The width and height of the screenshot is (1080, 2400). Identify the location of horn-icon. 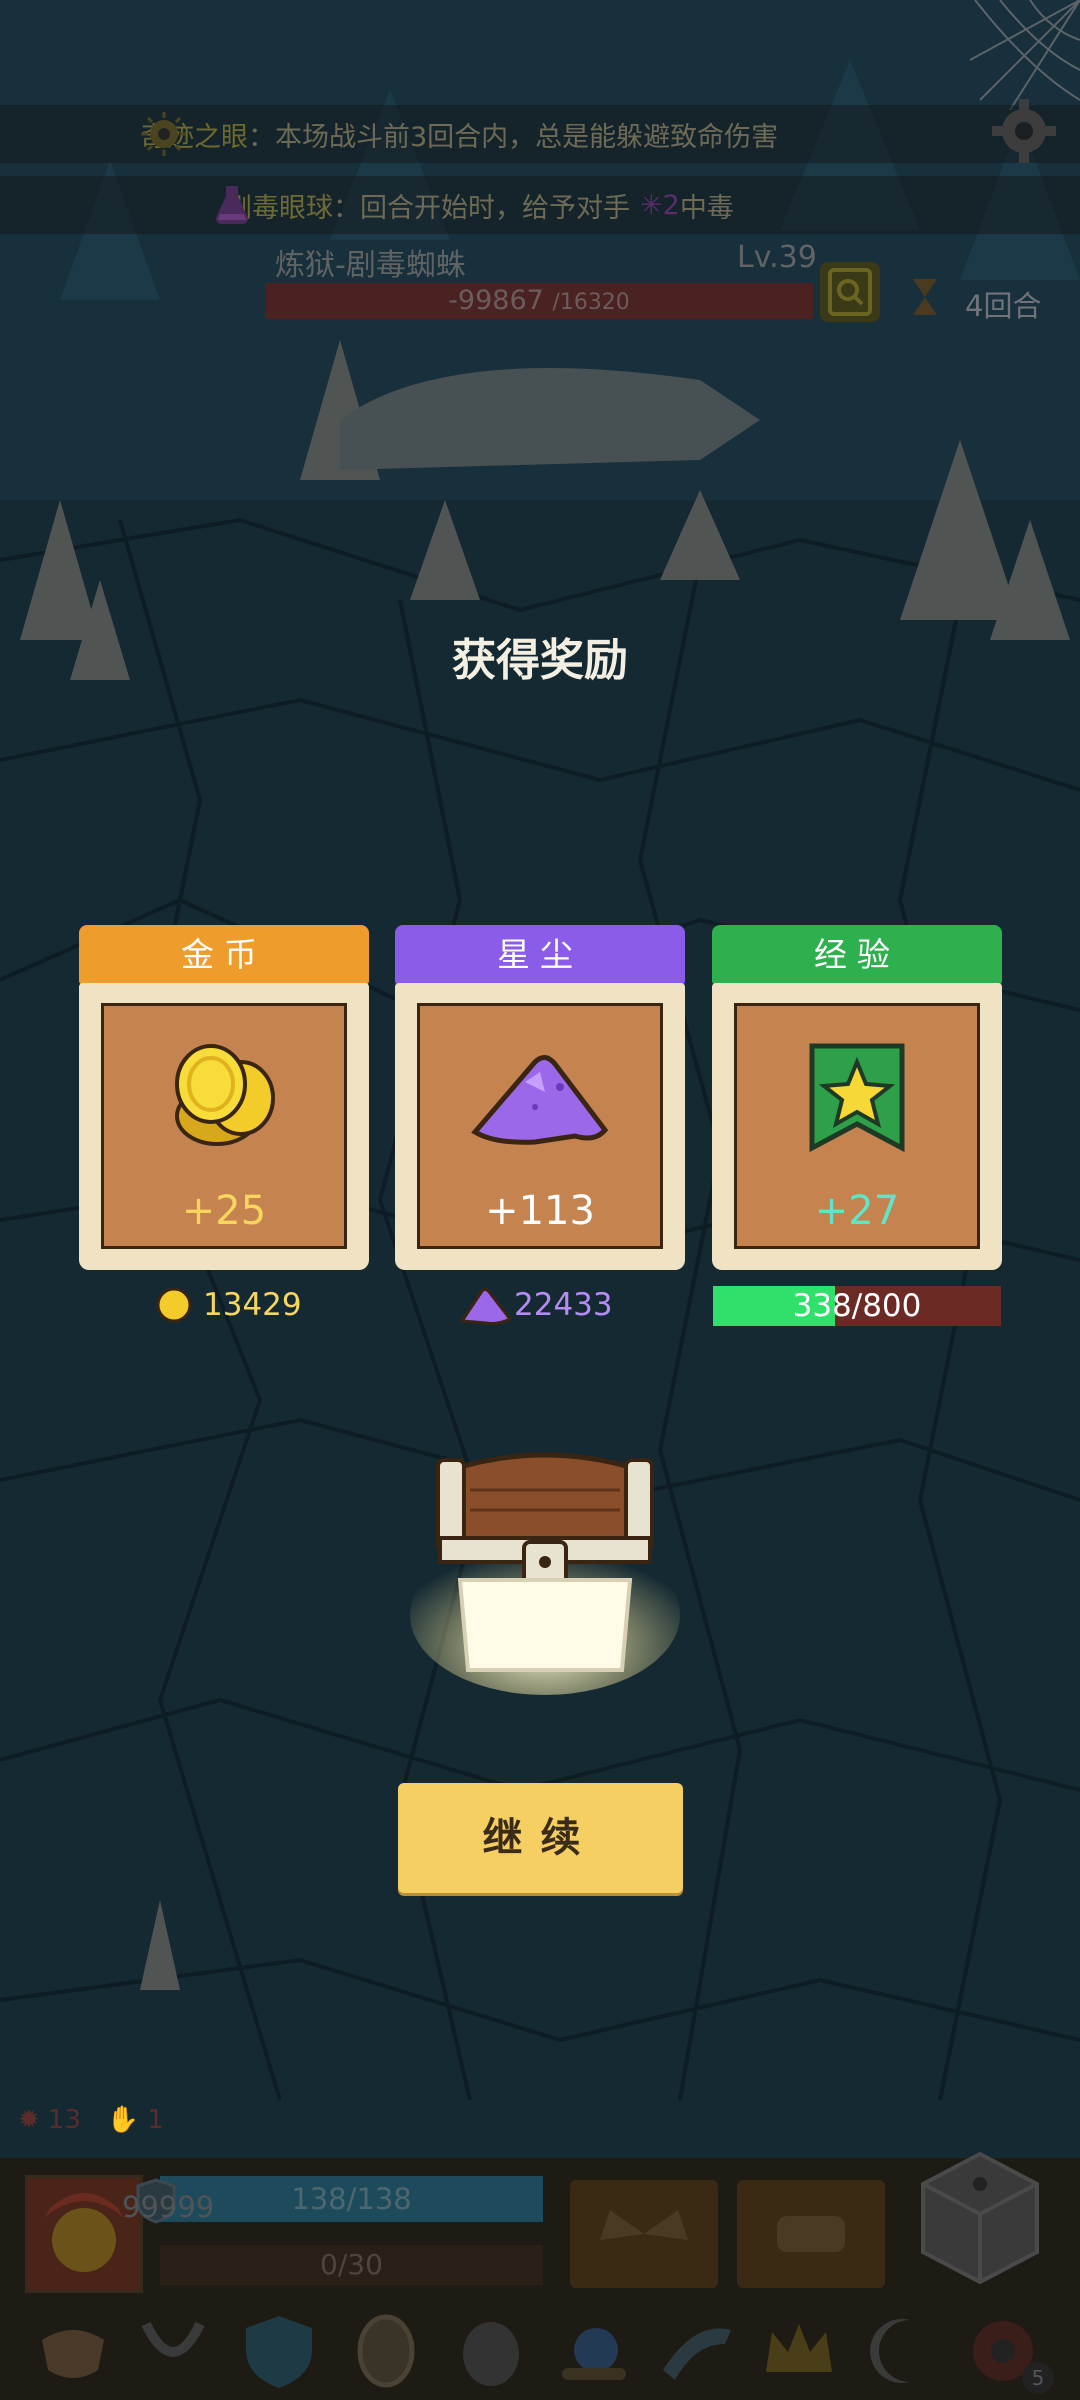
(696, 2351).